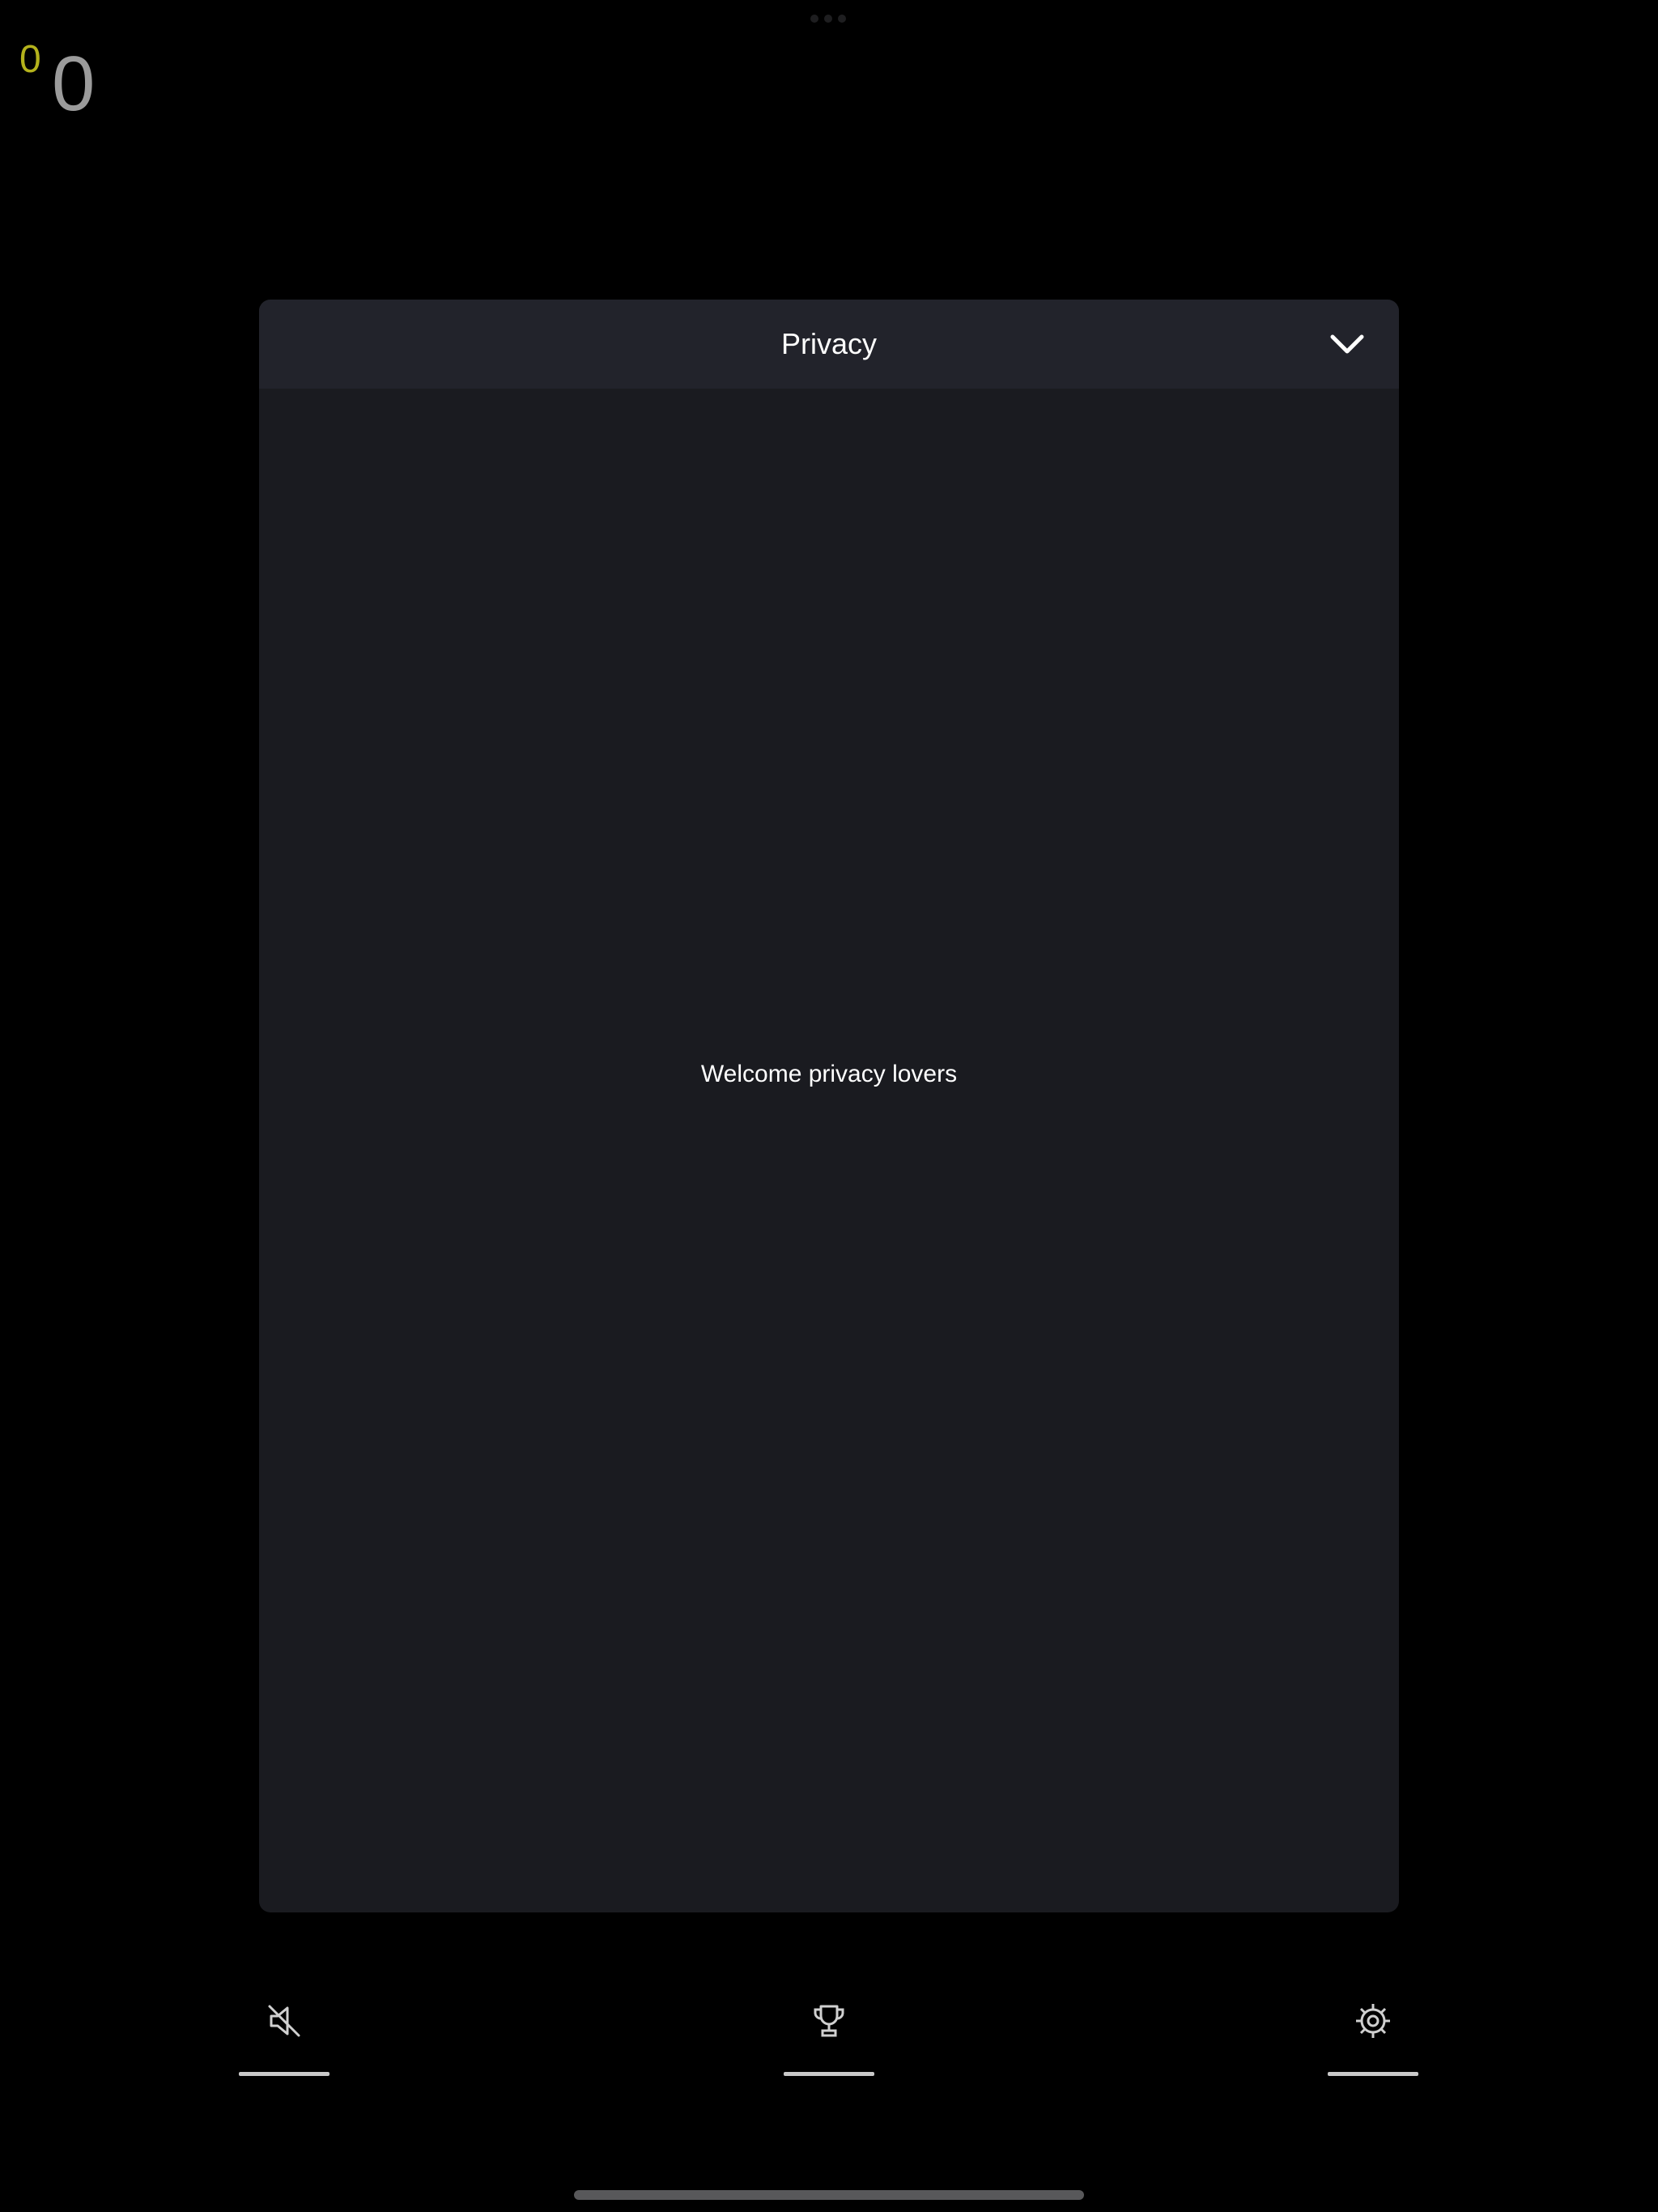  I want to click on chevron-down-icon, so click(1347, 344).